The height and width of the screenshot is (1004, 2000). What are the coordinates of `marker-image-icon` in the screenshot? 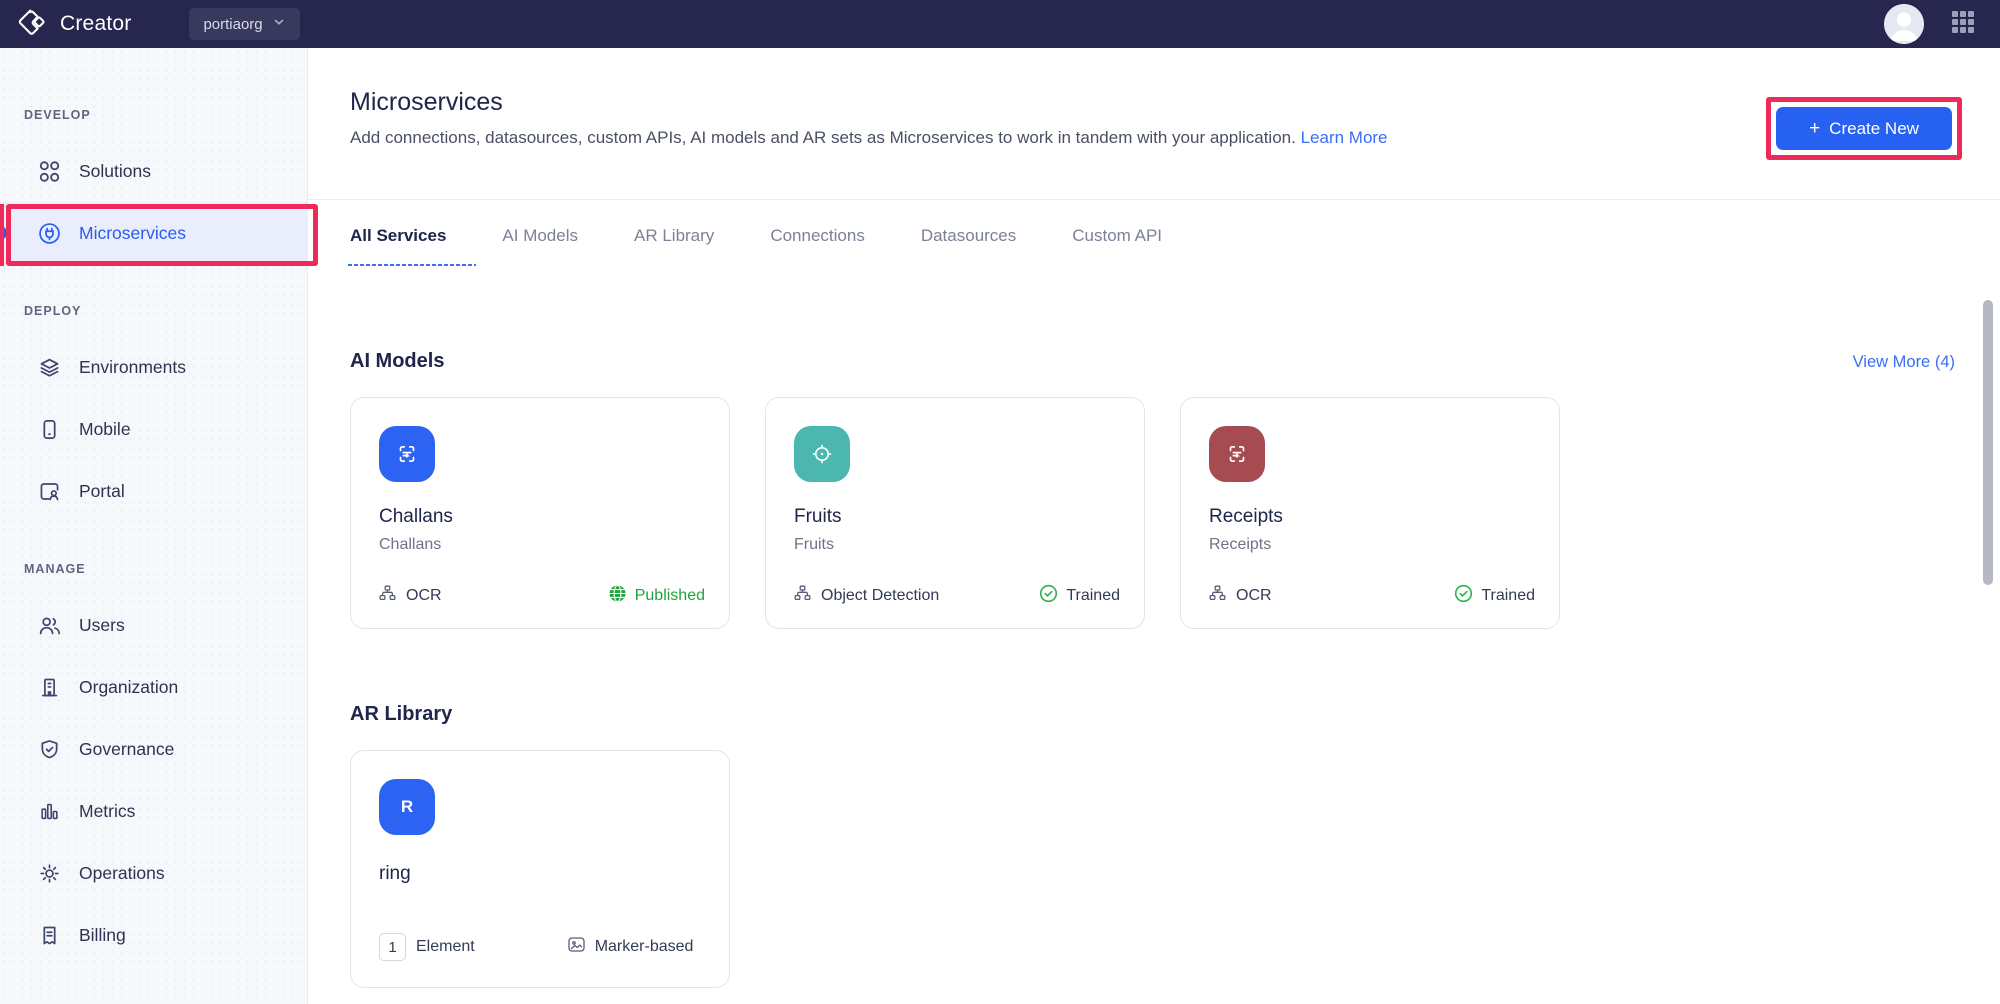 It's located at (576, 947).